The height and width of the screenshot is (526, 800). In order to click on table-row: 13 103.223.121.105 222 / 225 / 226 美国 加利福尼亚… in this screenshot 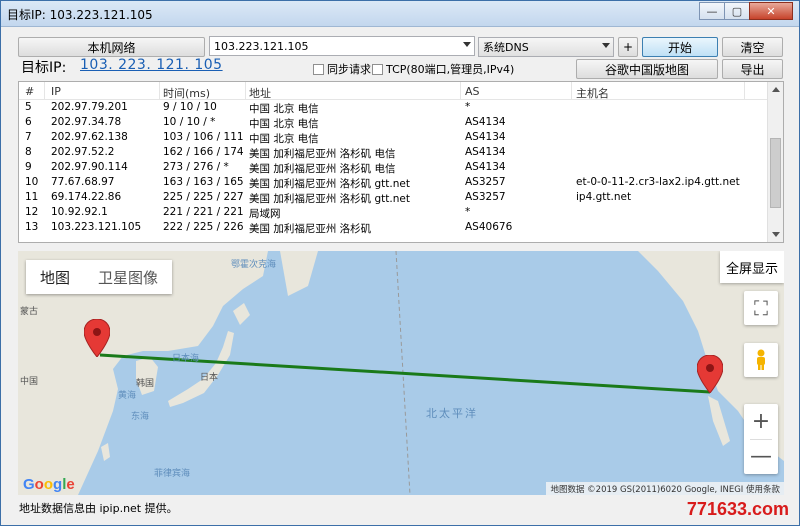, I will do `click(394, 227)`.